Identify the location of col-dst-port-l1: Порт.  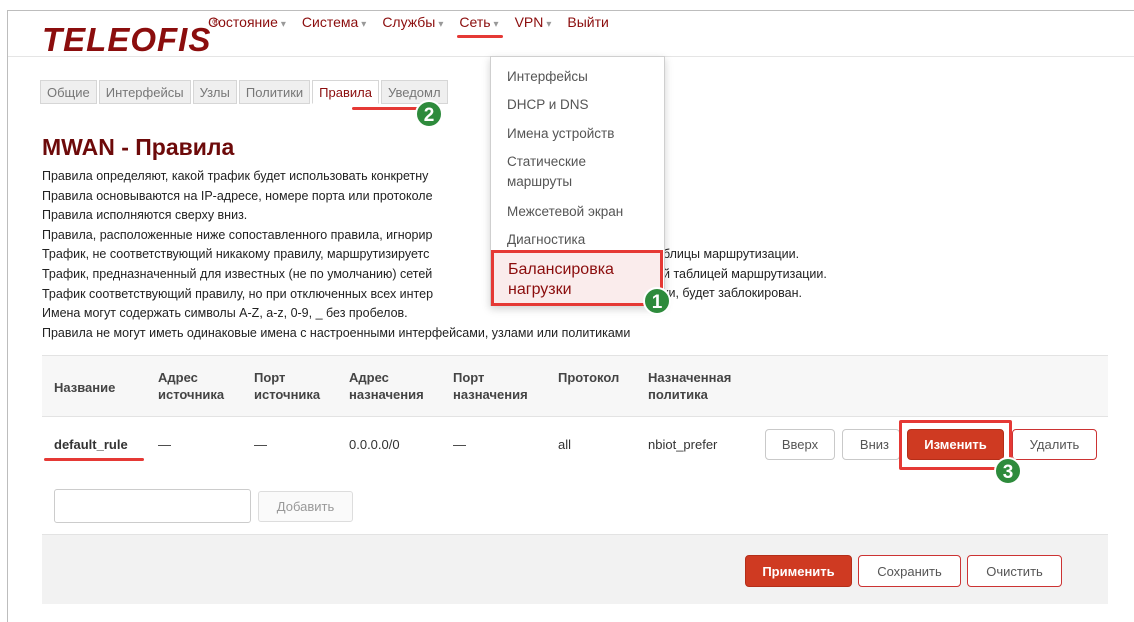
(469, 377).